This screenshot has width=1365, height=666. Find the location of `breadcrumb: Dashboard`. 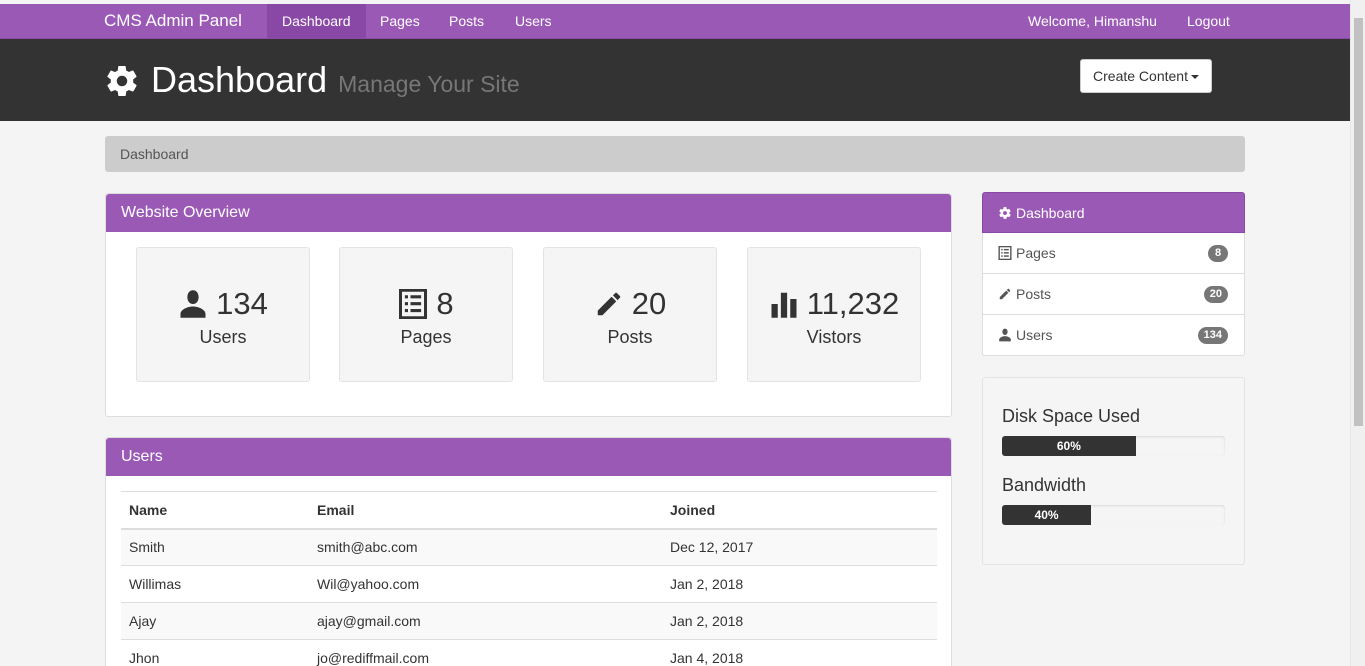

breadcrumb: Dashboard is located at coordinates (675, 154).